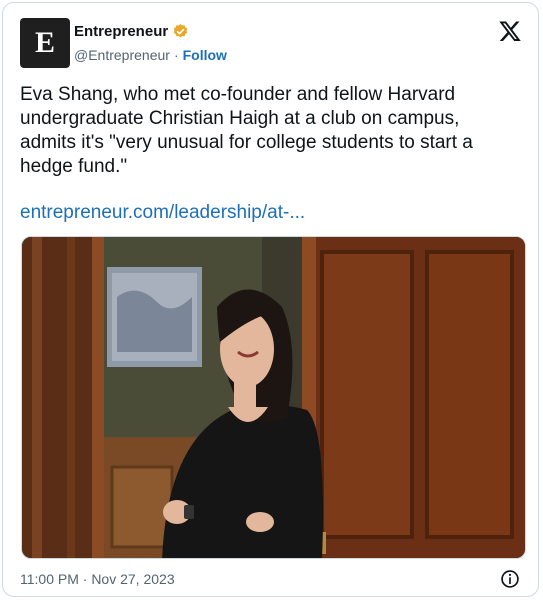 Image resolution: width=543 pixels, height=600 pixels. Describe the element at coordinates (510, 579) in the screenshot. I see `info-icon` at that location.